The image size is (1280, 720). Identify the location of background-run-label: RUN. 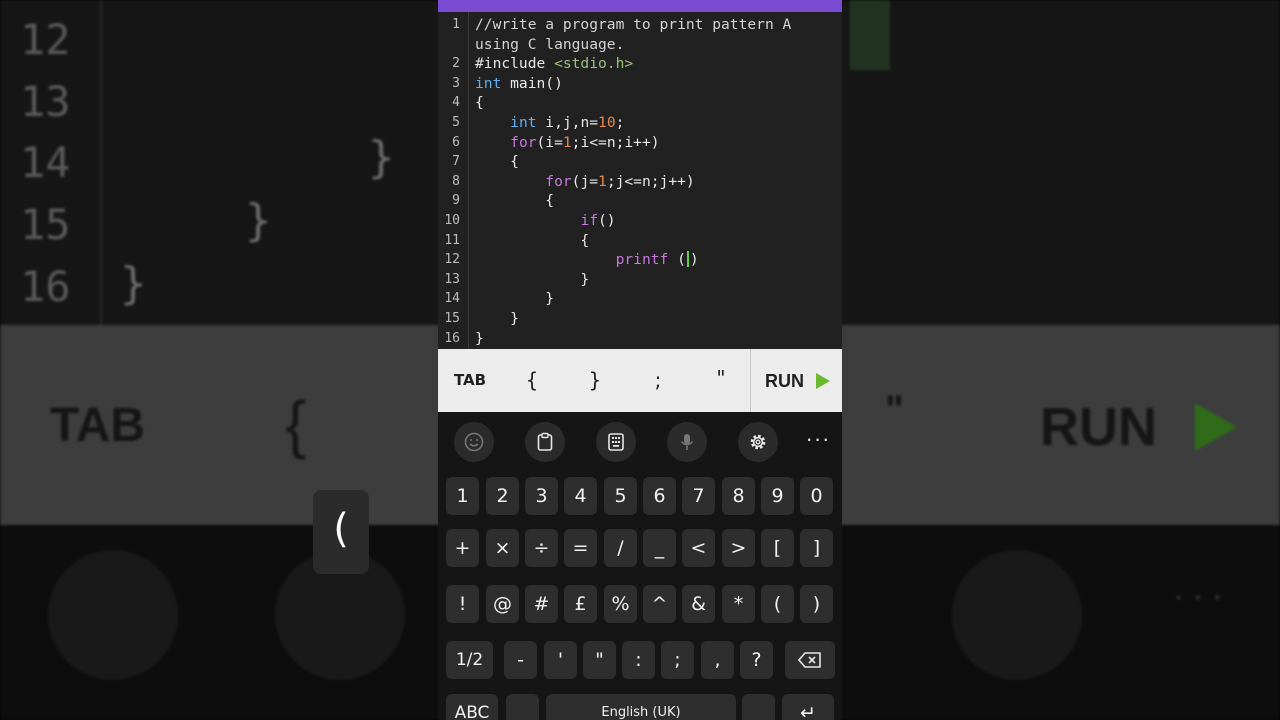
(1098, 427).